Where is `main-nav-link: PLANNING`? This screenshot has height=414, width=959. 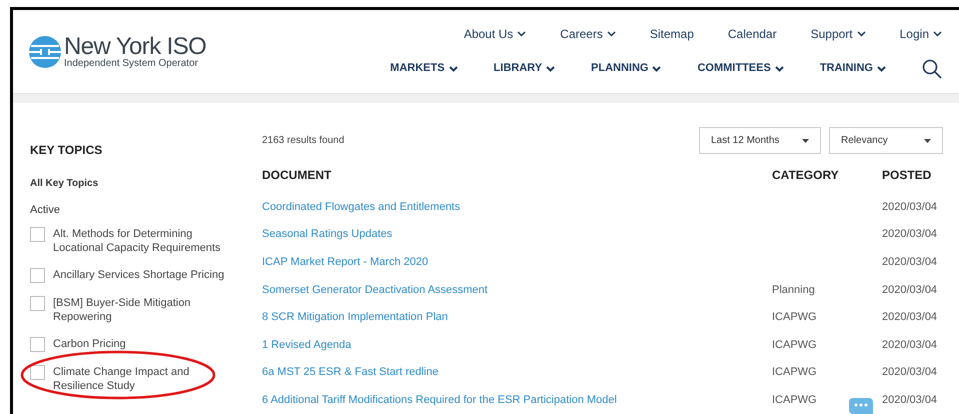
main-nav-link: PLANNING is located at coordinates (626, 68).